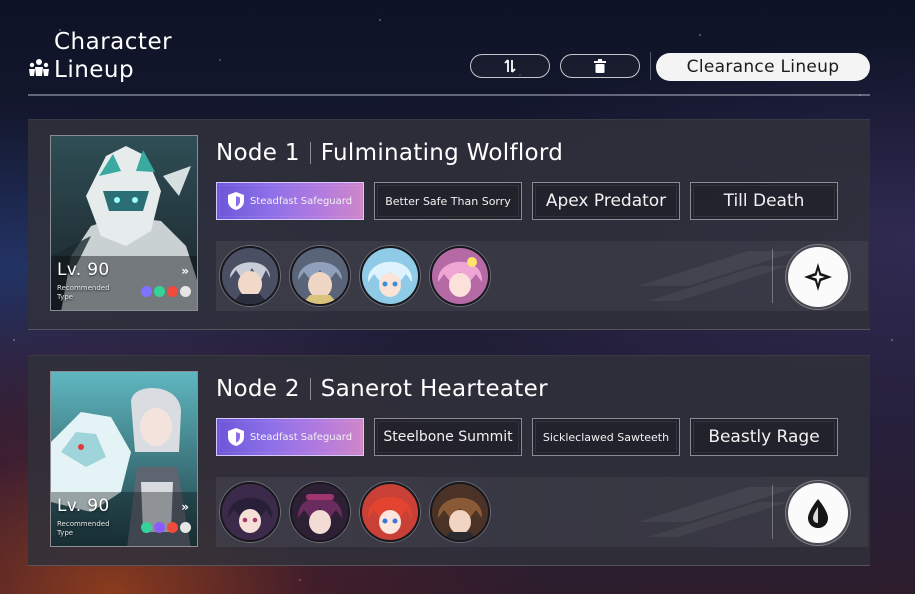 This screenshot has height=594, width=915. I want to click on quantum-type-icon, so click(159, 527).